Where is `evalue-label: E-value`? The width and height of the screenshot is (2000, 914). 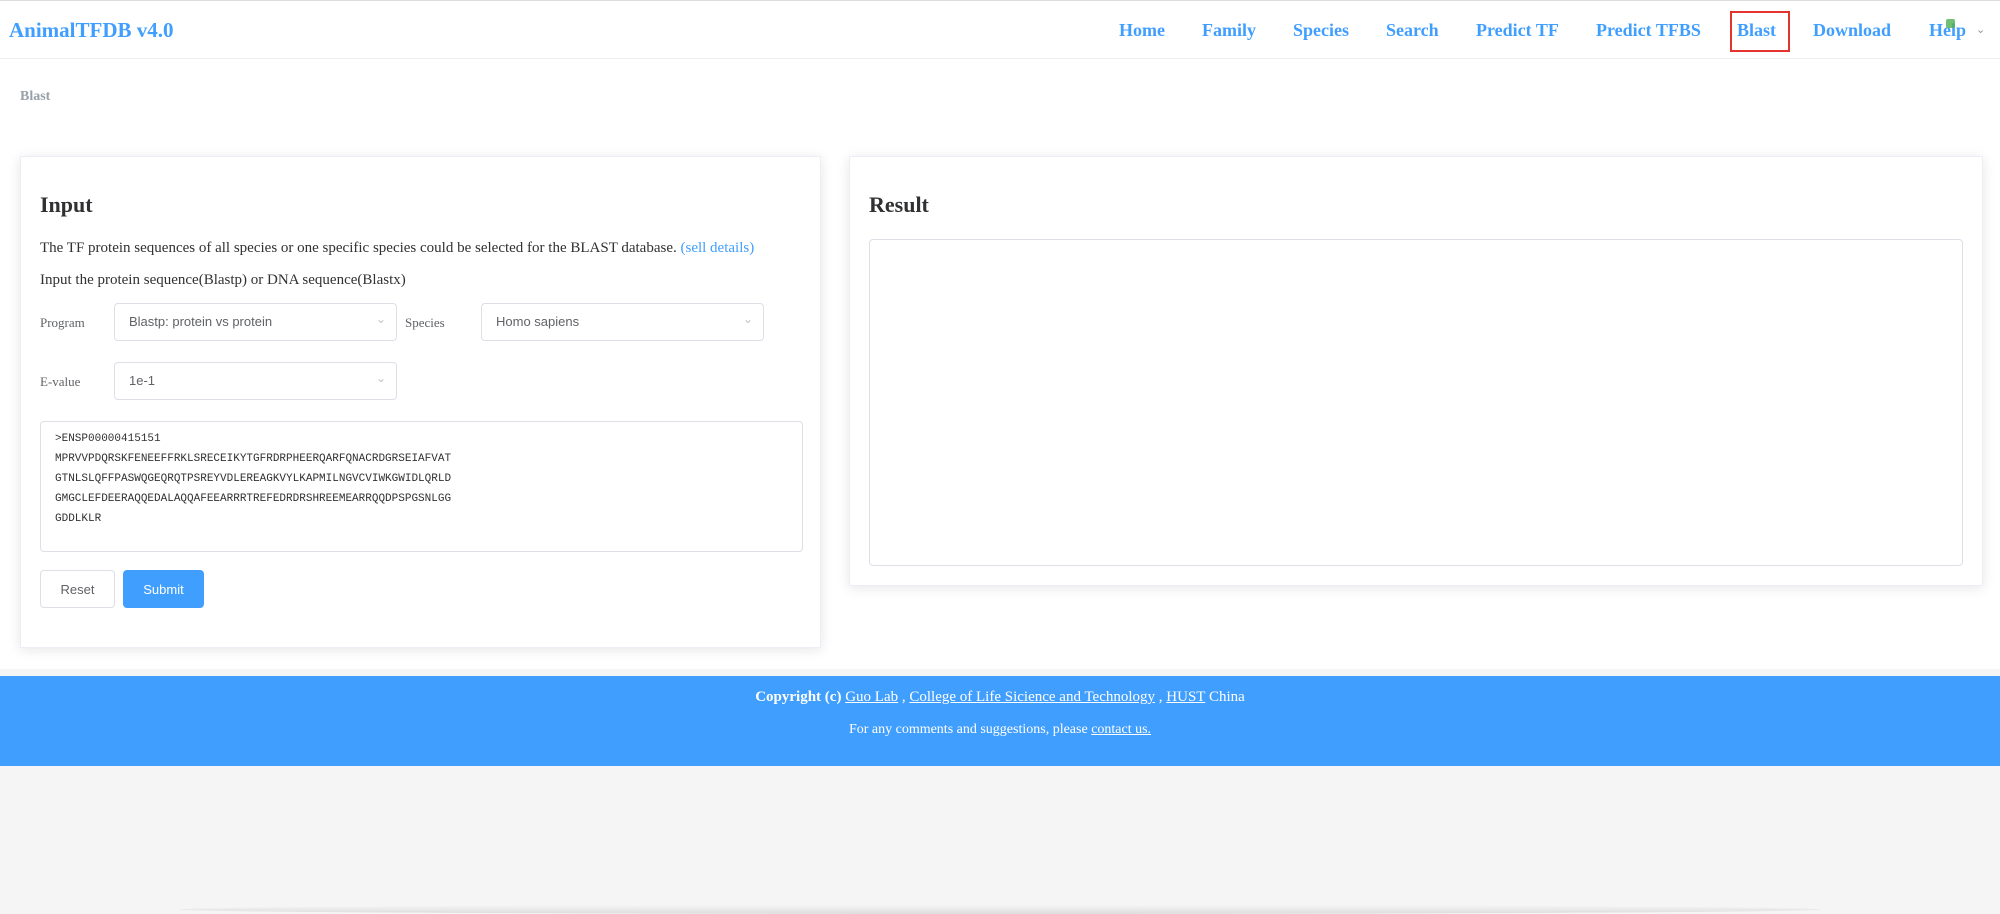 evalue-label: E-value is located at coordinates (60, 381).